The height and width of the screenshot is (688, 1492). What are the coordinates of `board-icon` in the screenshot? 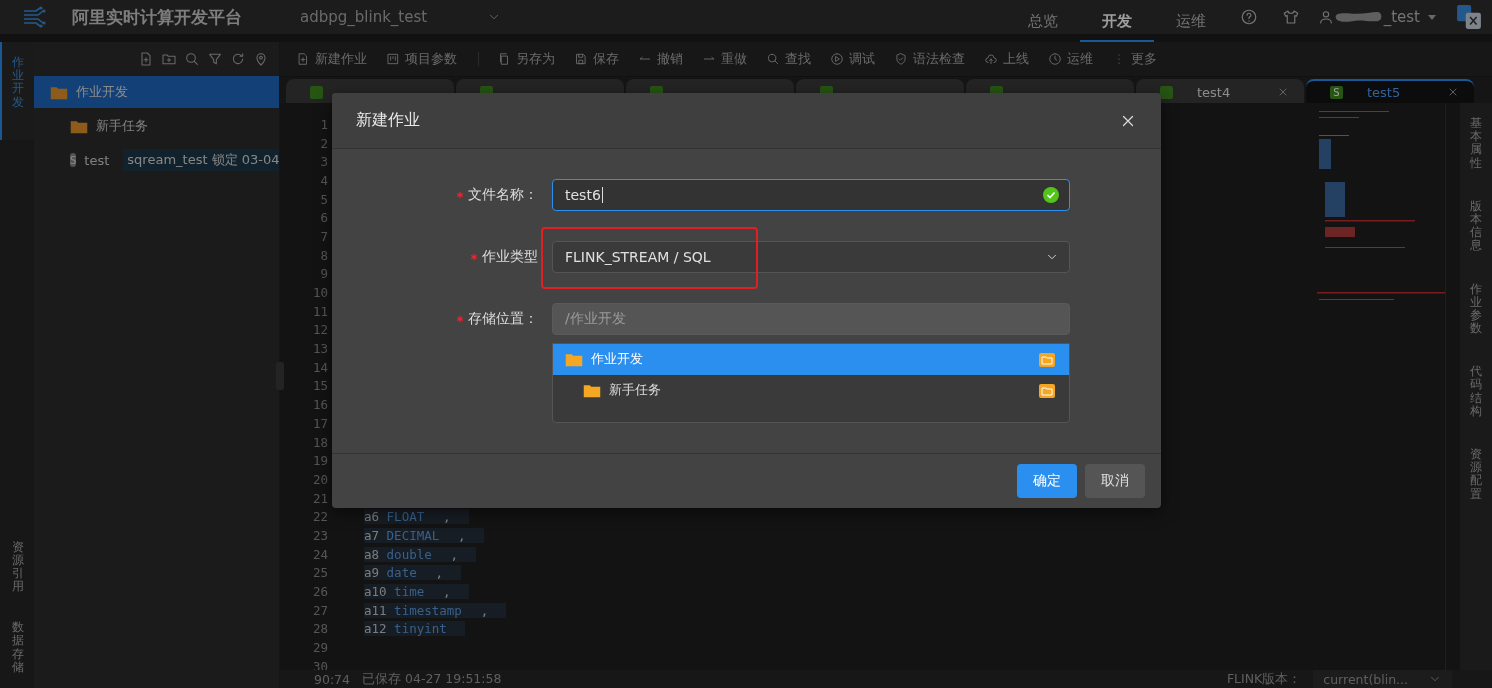 It's located at (393, 59).